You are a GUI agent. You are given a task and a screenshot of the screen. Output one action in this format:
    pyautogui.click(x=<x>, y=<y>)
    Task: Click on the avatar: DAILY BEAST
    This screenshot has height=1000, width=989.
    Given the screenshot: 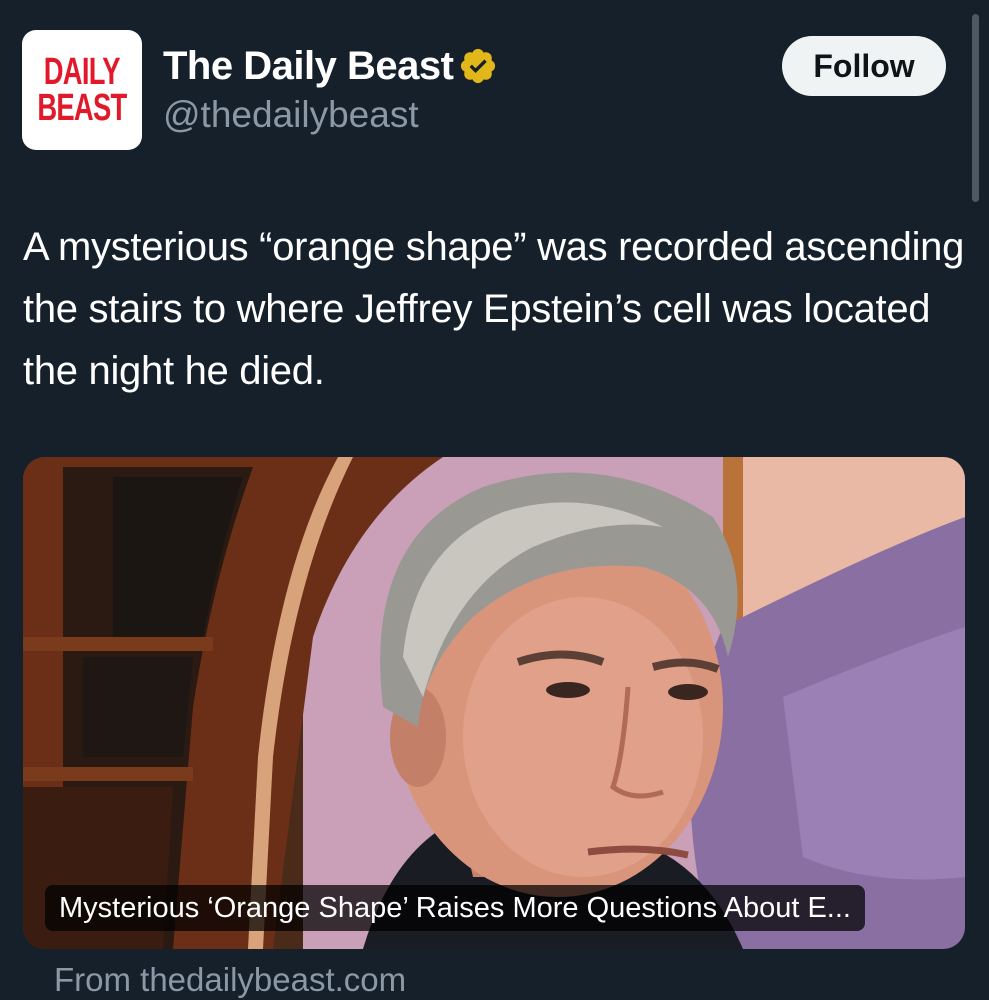 What is the action you would take?
    pyautogui.click(x=82, y=90)
    